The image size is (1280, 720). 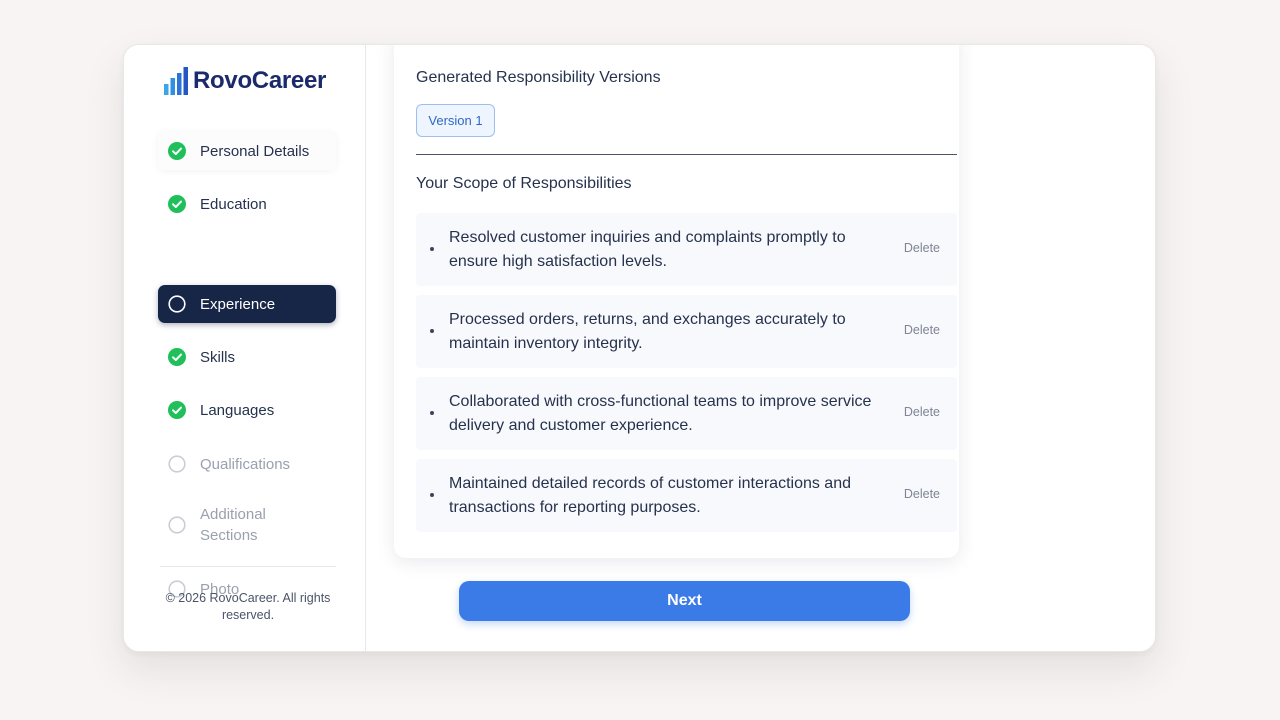 I want to click on step-experience: Experience, so click(x=247, y=304).